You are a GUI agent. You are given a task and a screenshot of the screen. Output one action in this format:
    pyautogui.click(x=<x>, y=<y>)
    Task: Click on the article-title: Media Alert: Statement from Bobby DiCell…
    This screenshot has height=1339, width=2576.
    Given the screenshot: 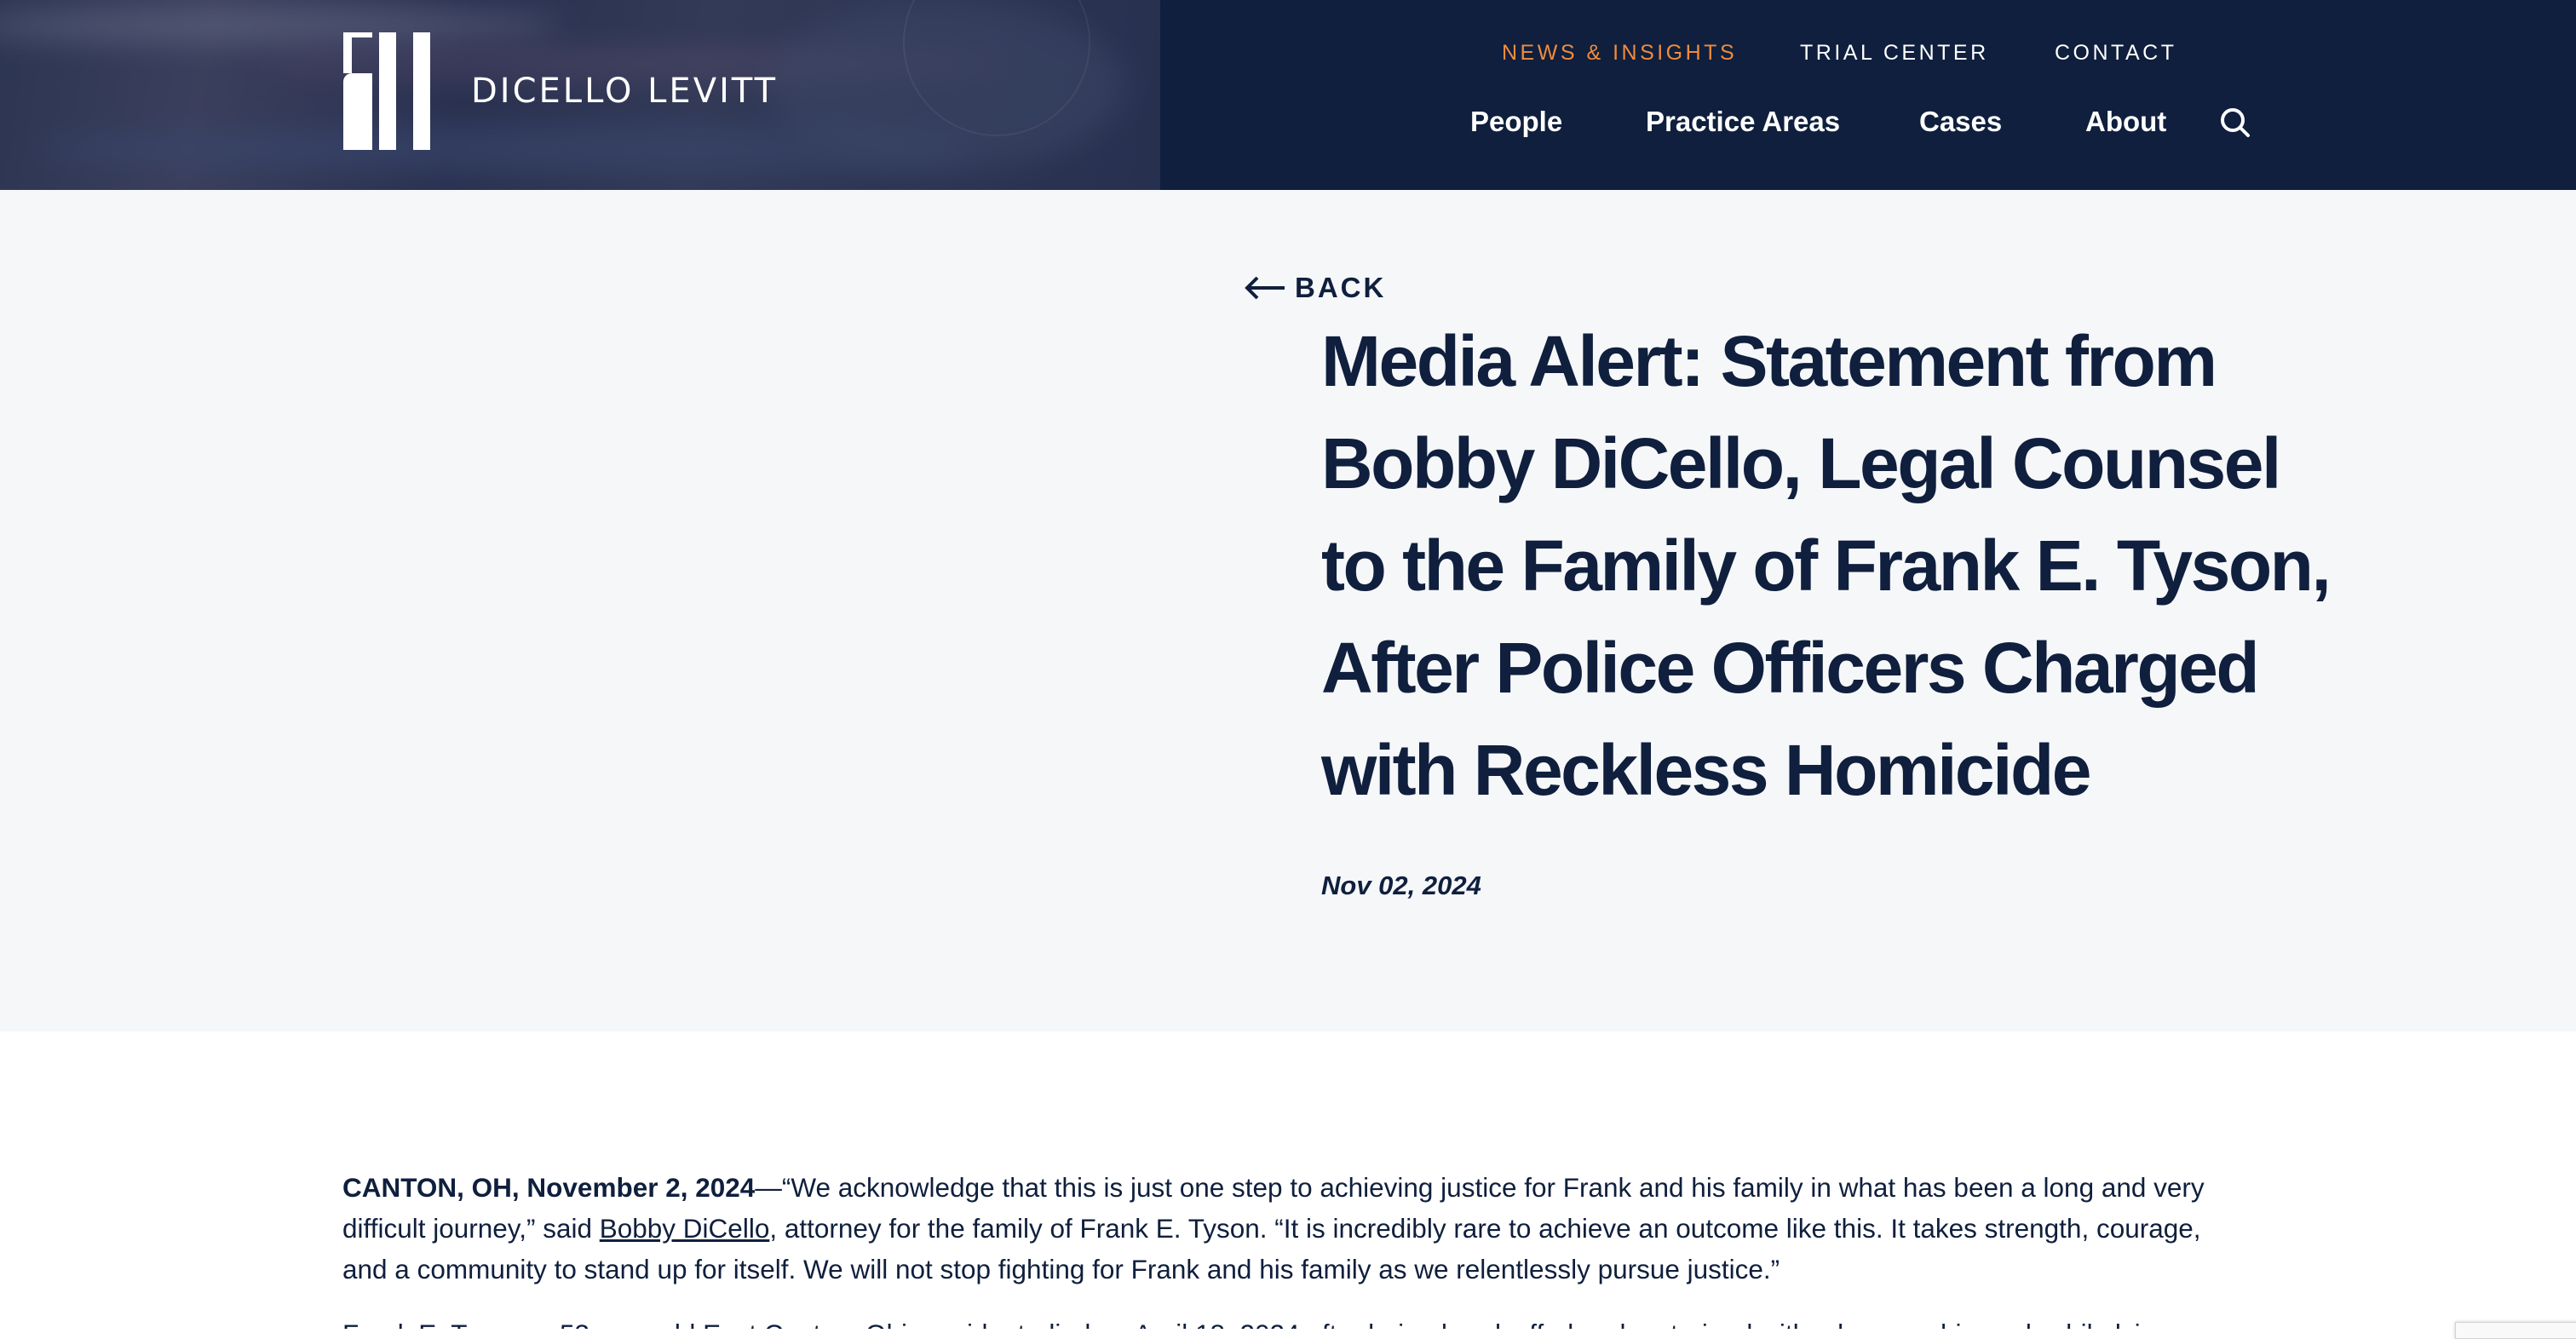 What is the action you would take?
    pyautogui.click(x=1826, y=565)
    